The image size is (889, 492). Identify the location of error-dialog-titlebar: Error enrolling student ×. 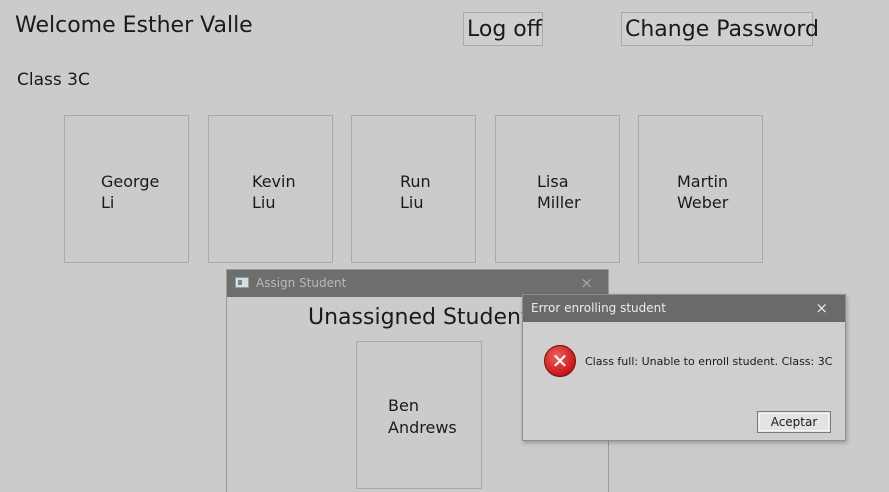
(684, 308).